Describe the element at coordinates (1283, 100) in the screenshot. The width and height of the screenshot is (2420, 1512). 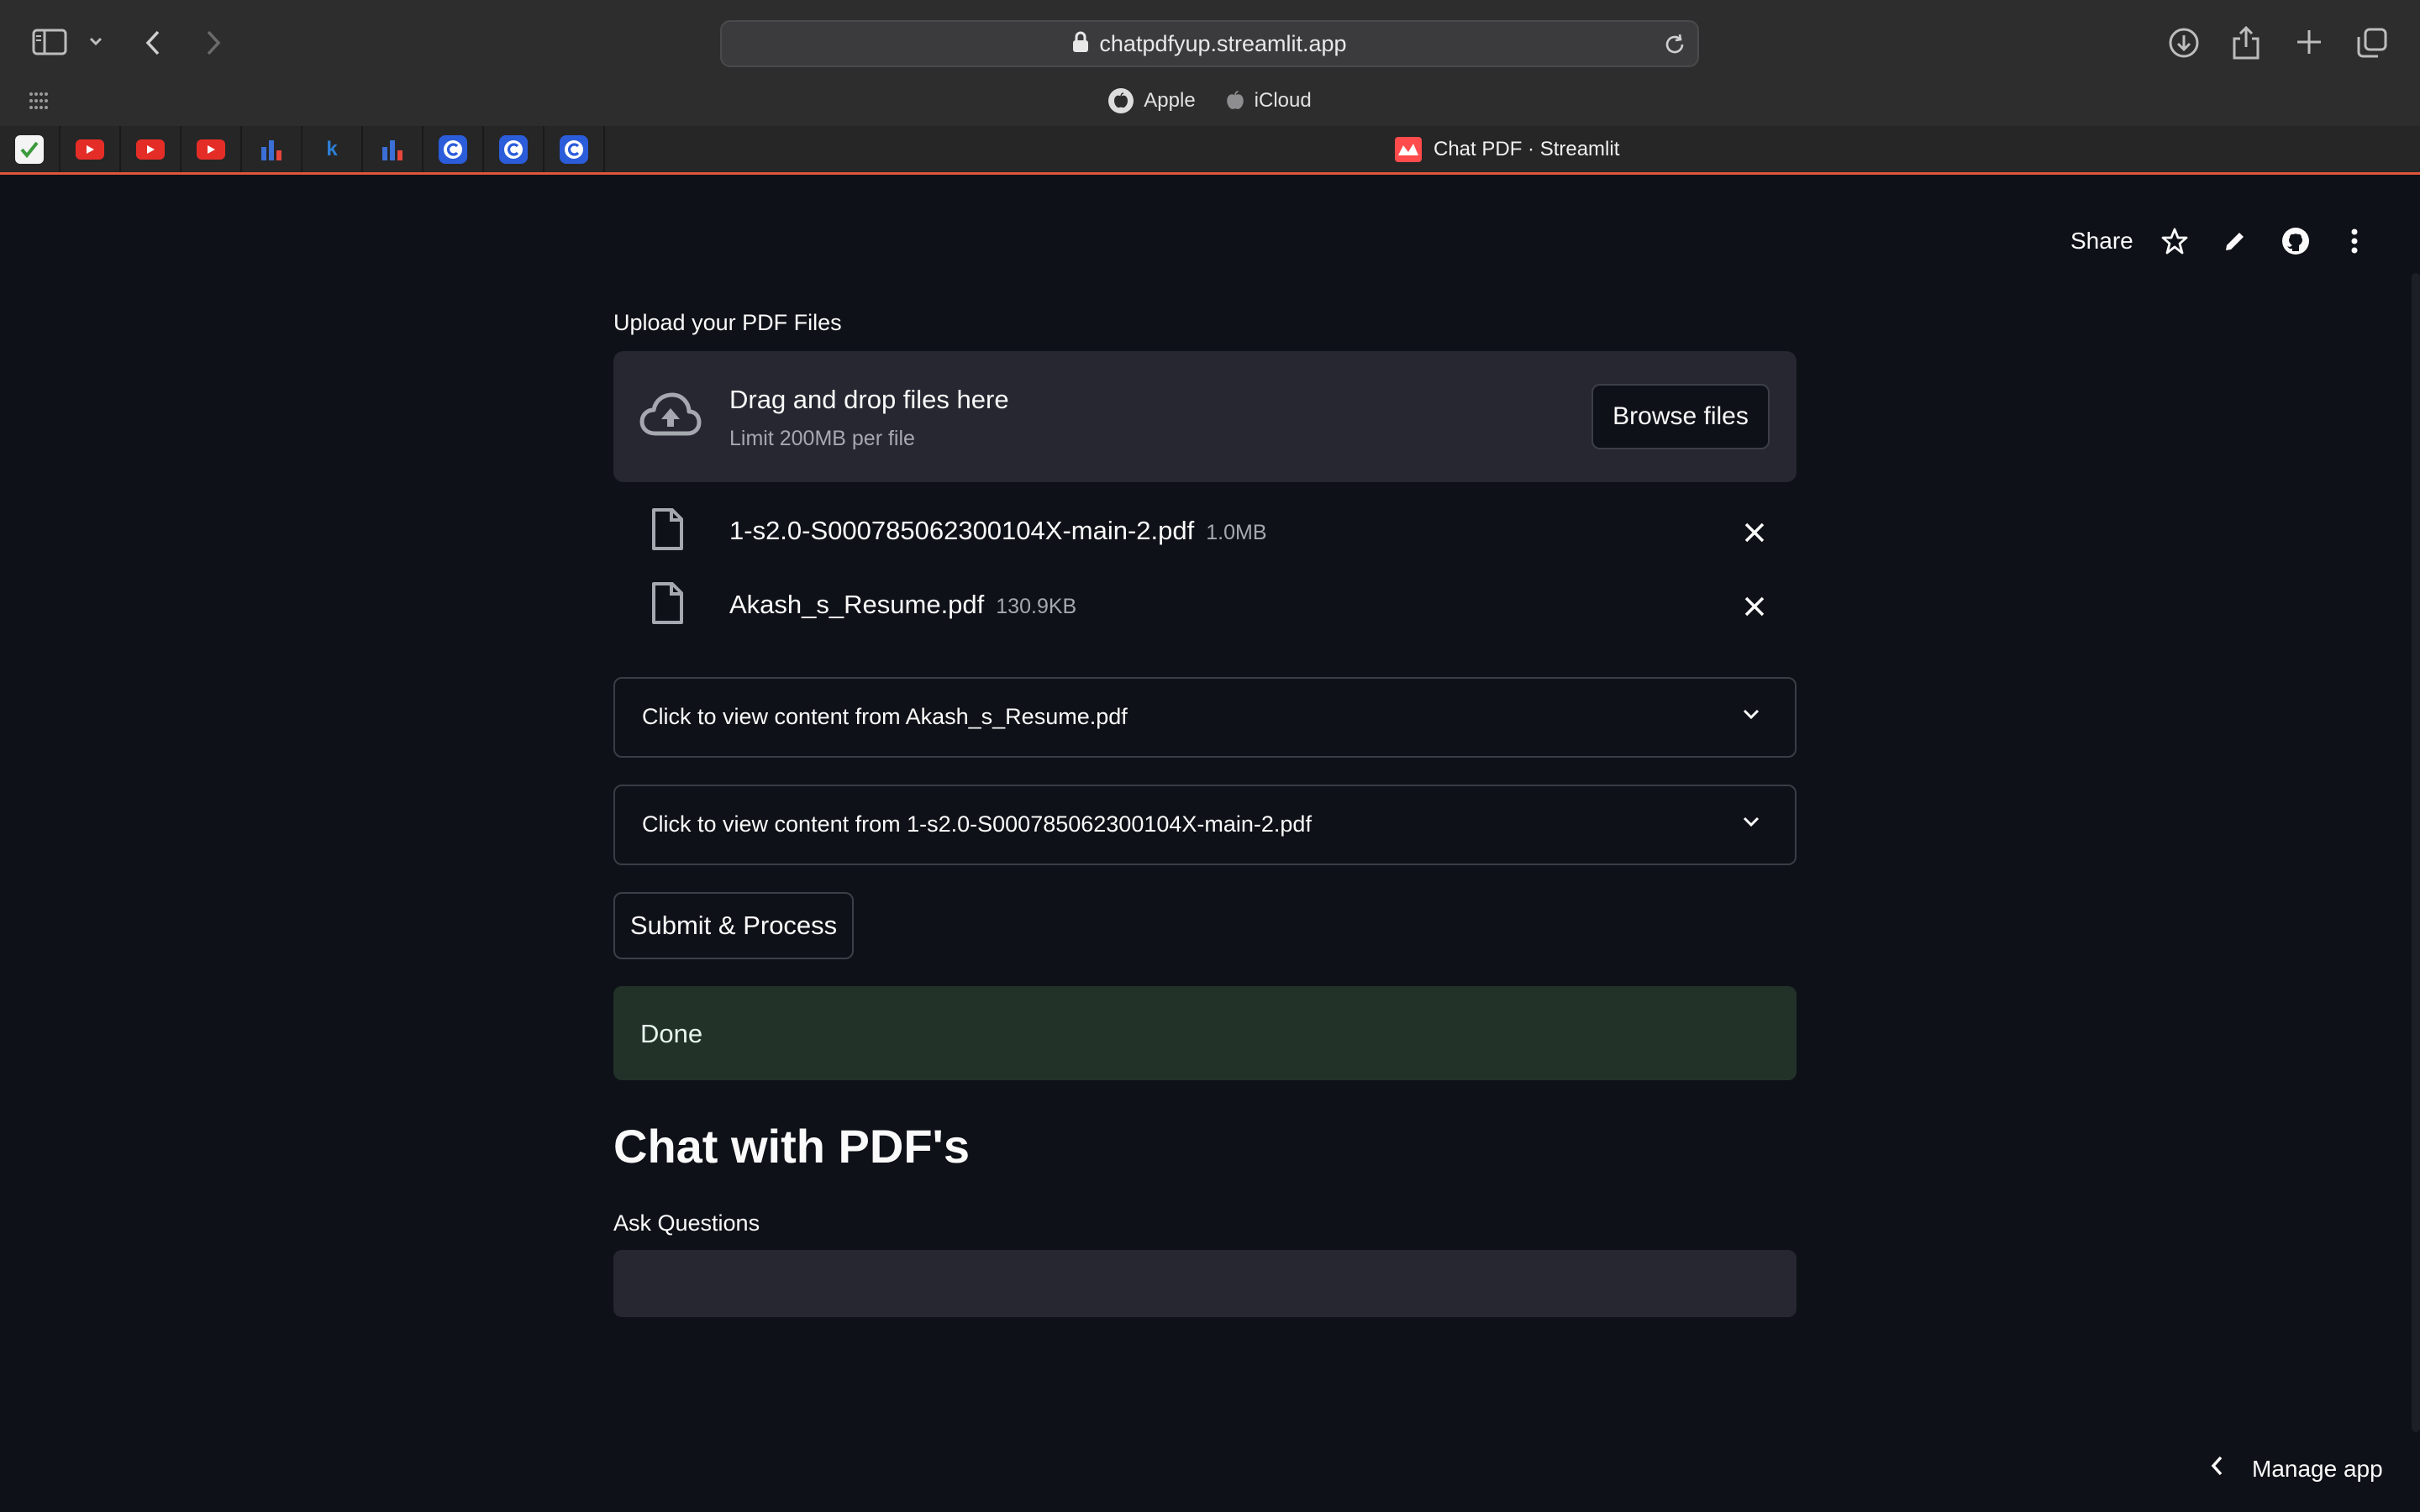
I see `favorite-label: iCloud` at that location.